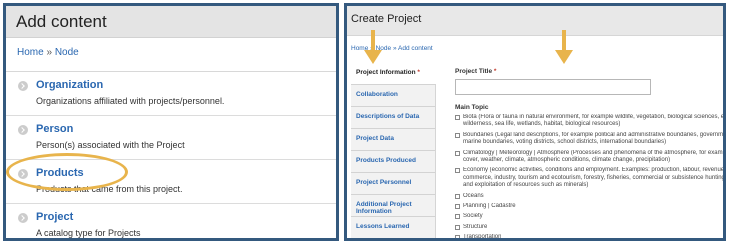  I want to click on topic-label-line: Planning | Cadastre, so click(489, 206).